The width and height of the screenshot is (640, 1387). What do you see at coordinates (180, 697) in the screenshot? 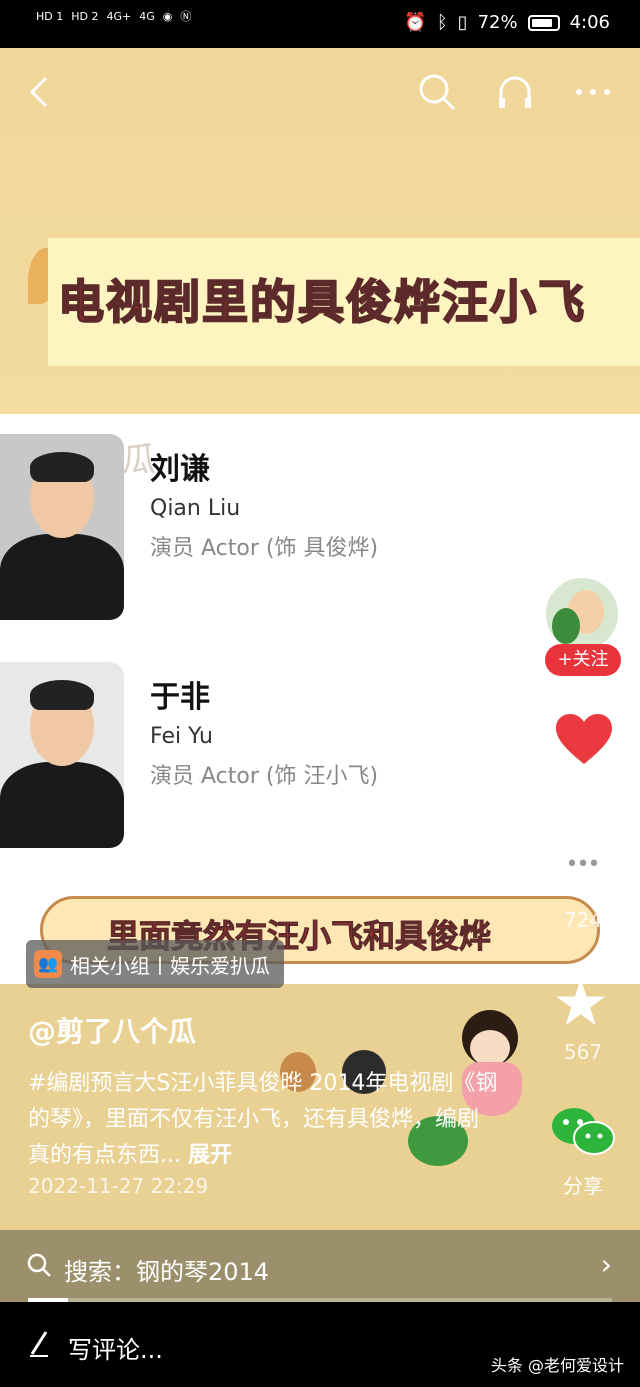
I see `actor-name-cn: 于非` at bounding box center [180, 697].